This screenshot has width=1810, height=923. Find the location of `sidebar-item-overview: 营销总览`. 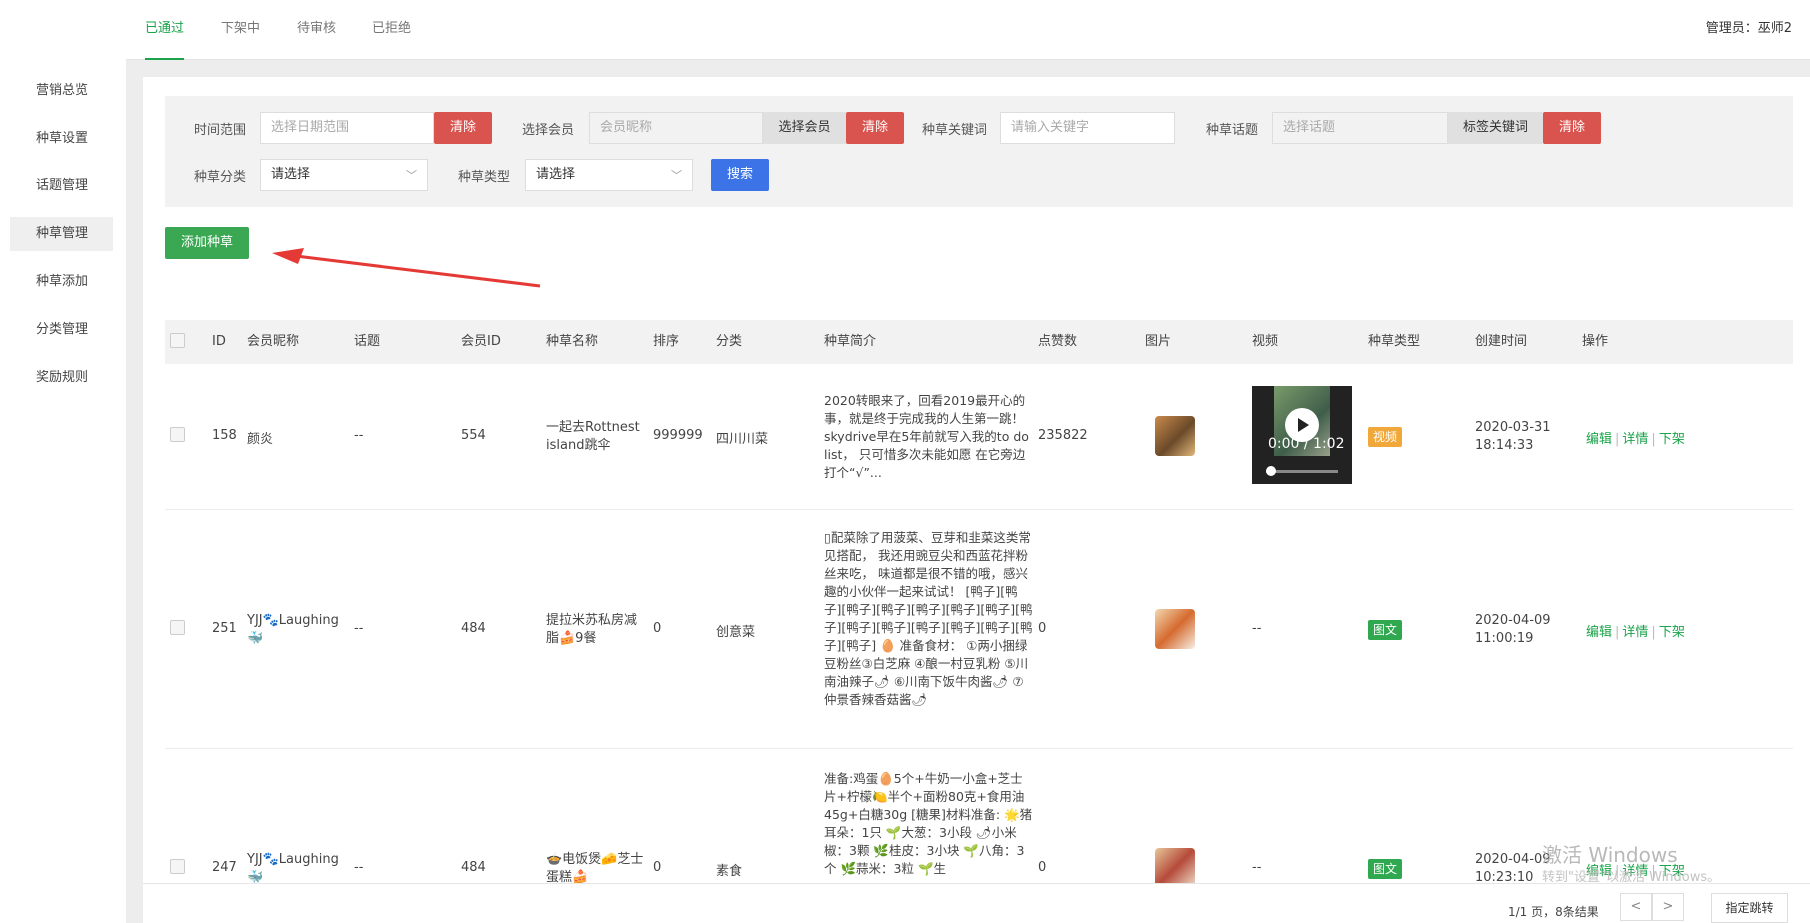

sidebar-item-overview: 营销总览 is located at coordinates (61, 91).